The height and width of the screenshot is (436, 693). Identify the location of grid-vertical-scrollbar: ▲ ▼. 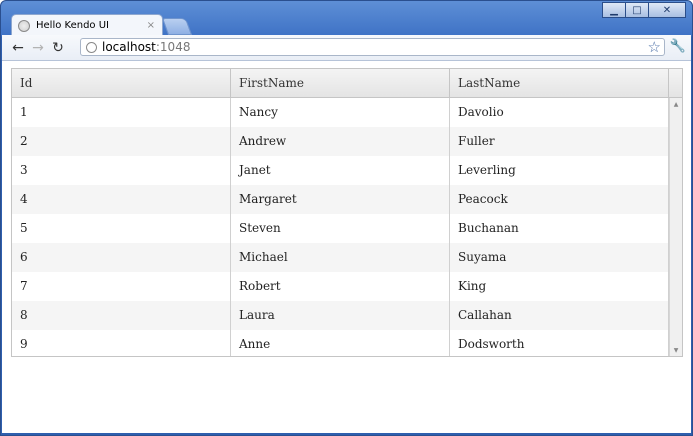
(675, 227).